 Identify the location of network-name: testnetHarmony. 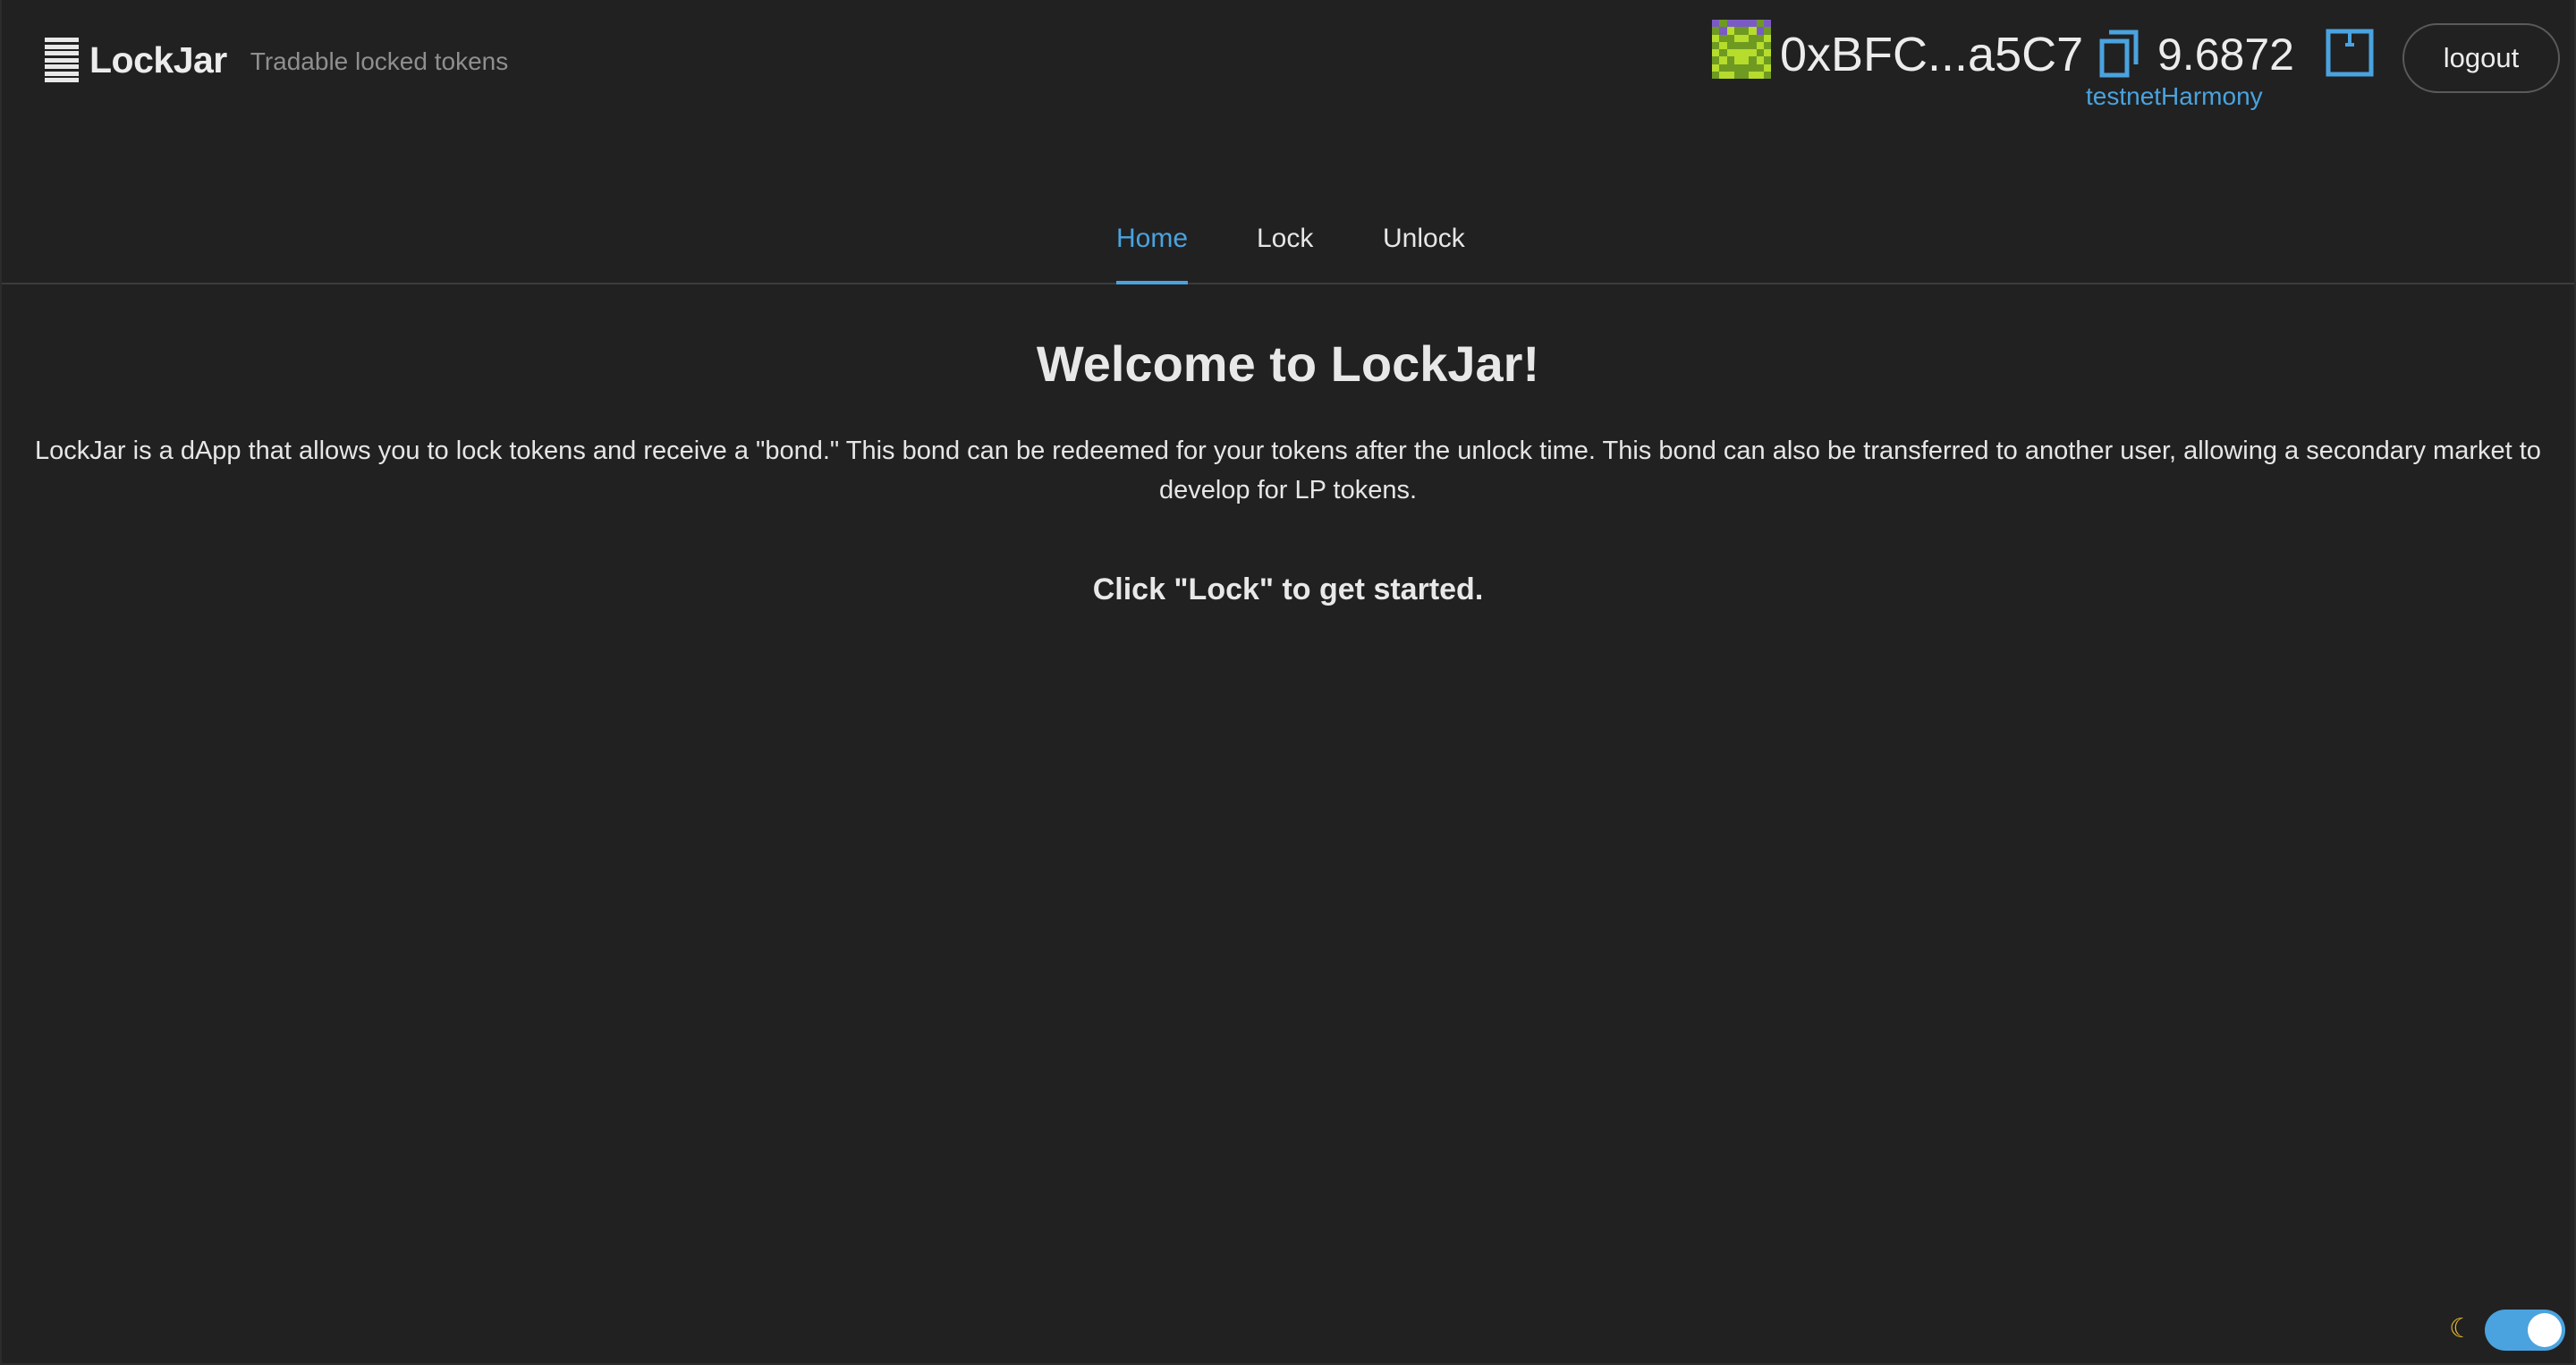
(2174, 96).